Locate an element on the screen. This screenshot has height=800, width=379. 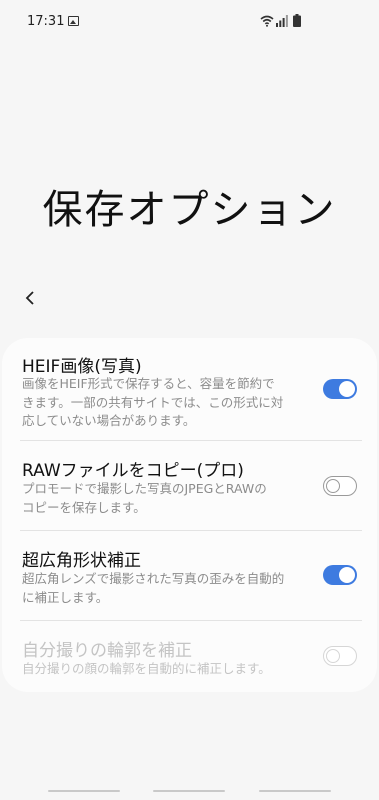
signal-icon is located at coordinates (282, 21).